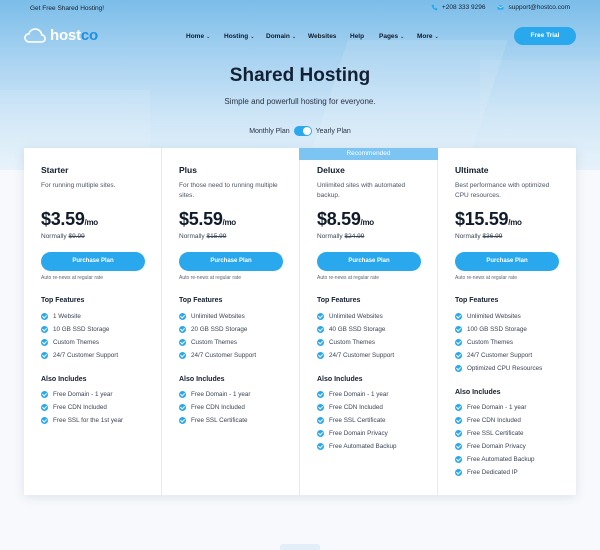 This screenshot has height=550, width=600. What do you see at coordinates (269, 131) in the screenshot?
I see `monthly-plan-label: Monthly Plan` at bounding box center [269, 131].